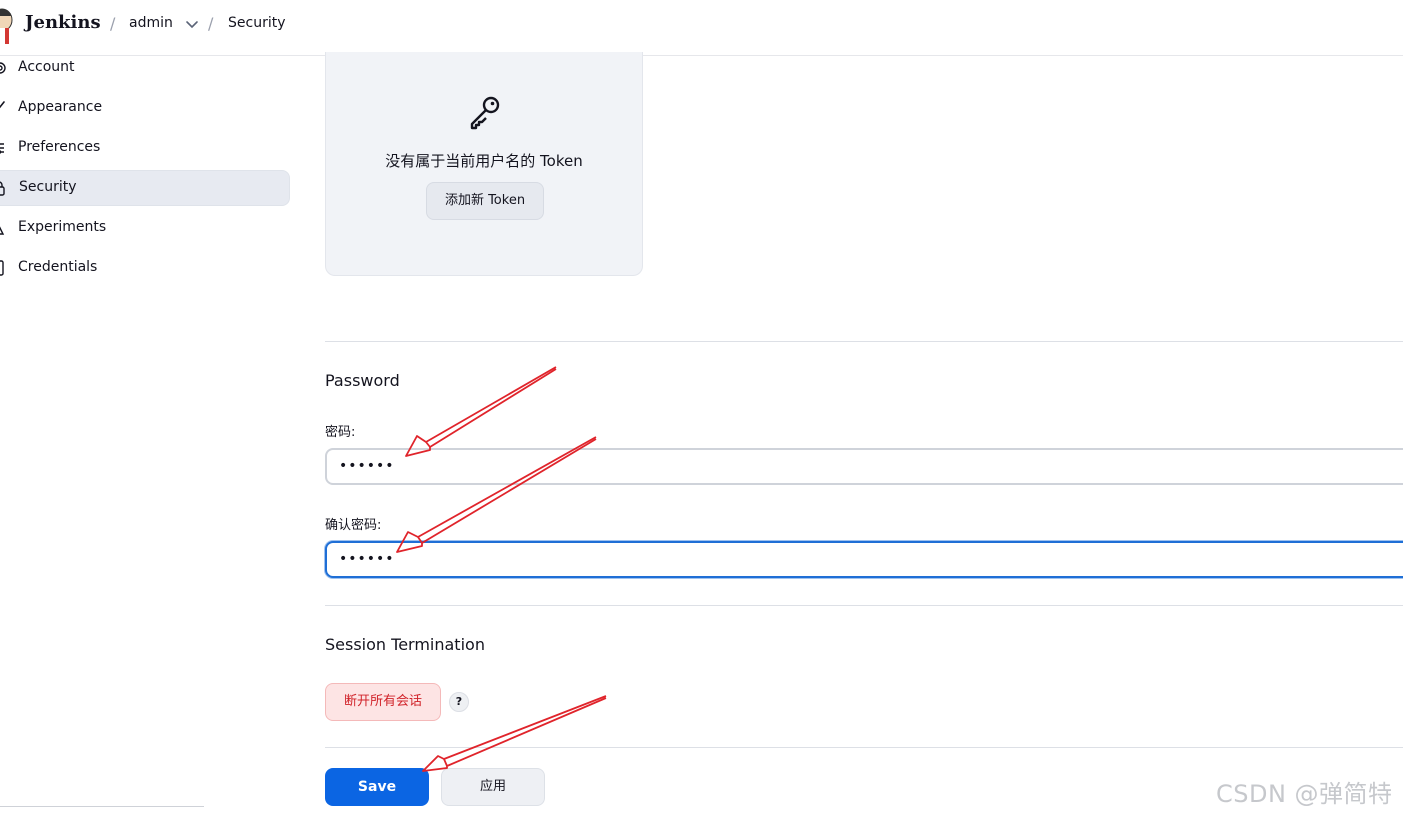 The width and height of the screenshot is (1403, 815). Describe the element at coordinates (145, 188) in the screenshot. I see `sidebar-item-security: Security` at that location.